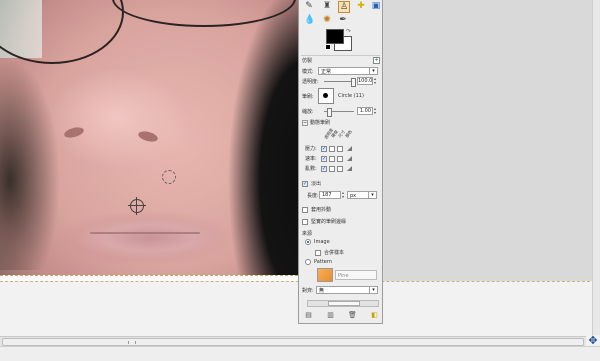  What do you see at coordinates (348, 71) in the screenshot?
I see `mode-select: 正常 ▾` at bounding box center [348, 71].